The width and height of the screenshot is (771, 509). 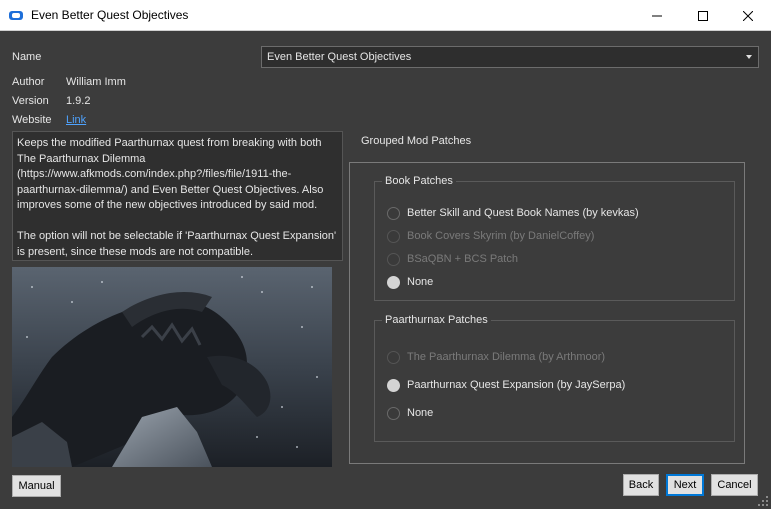 What do you see at coordinates (36, 486) in the screenshot?
I see `manual-button: Manual` at bounding box center [36, 486].